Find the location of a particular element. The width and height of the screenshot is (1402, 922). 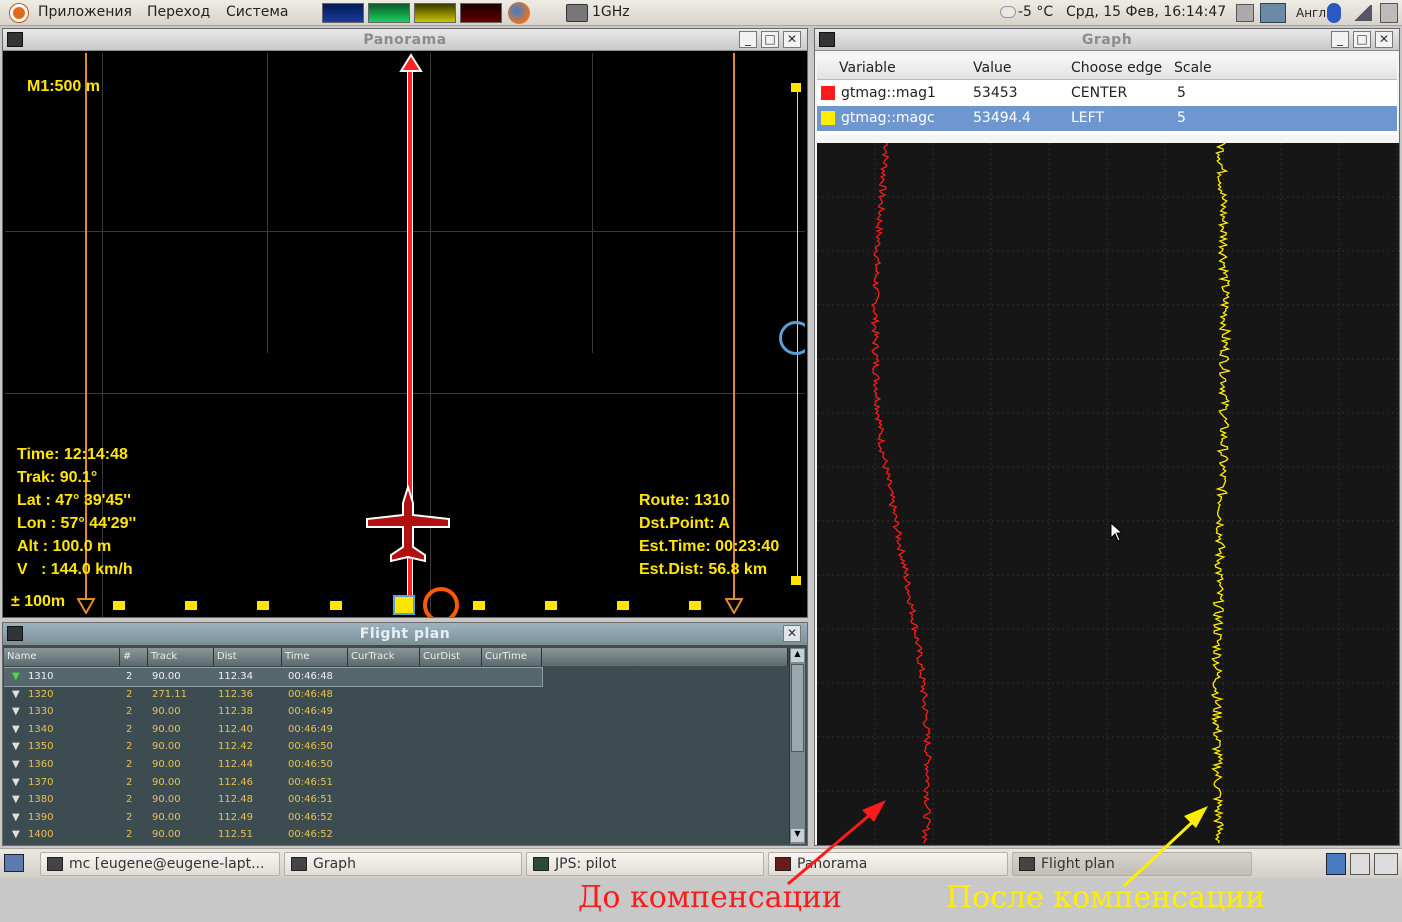

annotation-arrows is located at coordinates (997, 844).